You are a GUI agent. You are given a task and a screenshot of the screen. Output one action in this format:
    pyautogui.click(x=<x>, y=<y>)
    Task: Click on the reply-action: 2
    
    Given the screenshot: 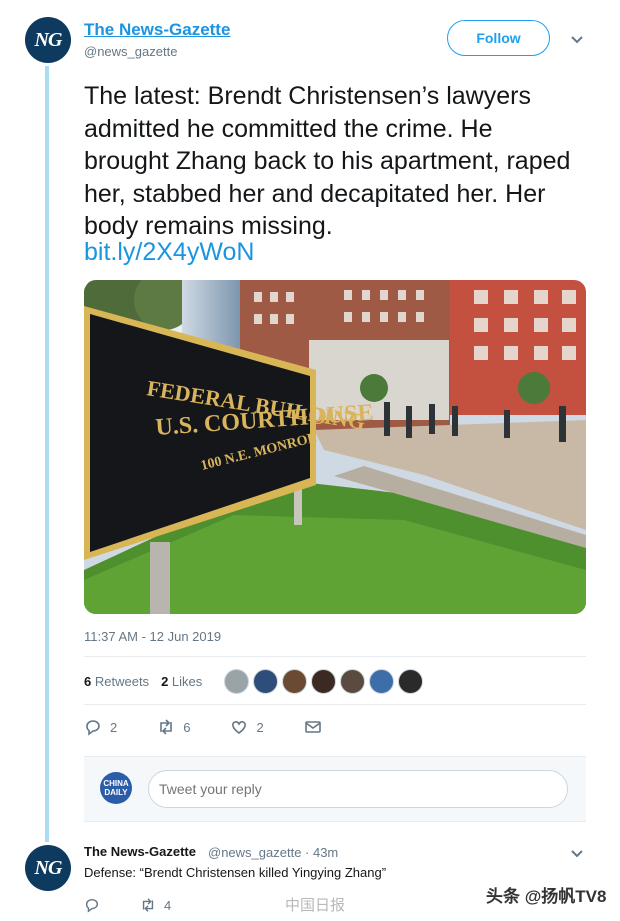 What is the action you would take?
    pyautogui.click(x=100, y=727)
    